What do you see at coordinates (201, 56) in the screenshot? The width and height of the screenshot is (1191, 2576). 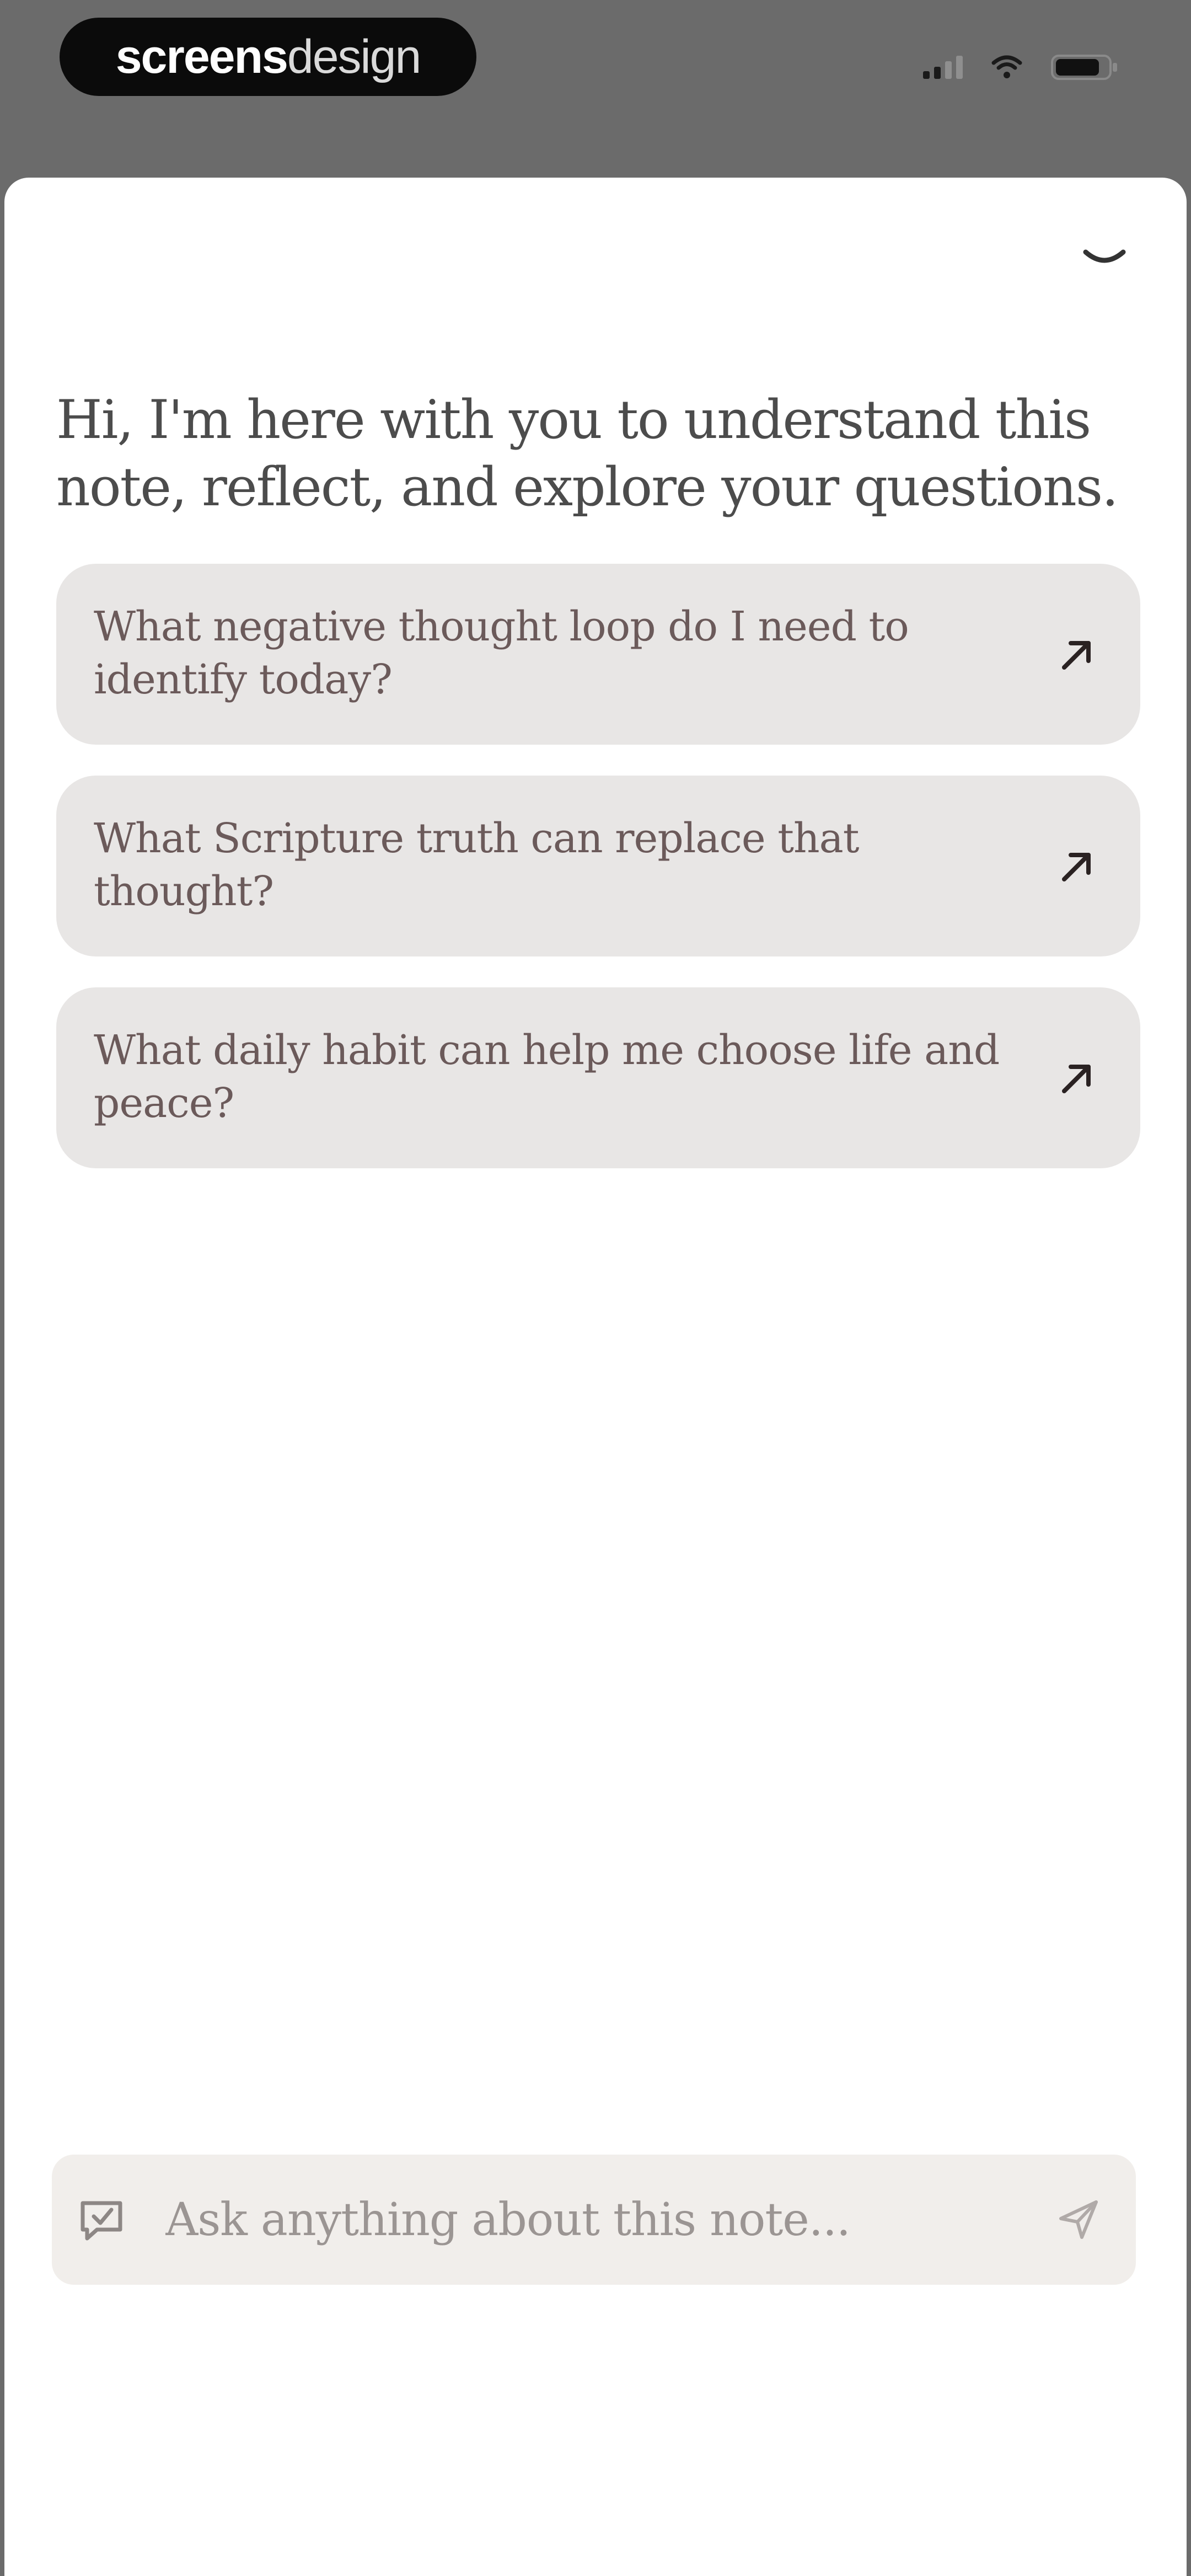 I see `brand-logo-strong: screens` at bounding box center [201, 56].